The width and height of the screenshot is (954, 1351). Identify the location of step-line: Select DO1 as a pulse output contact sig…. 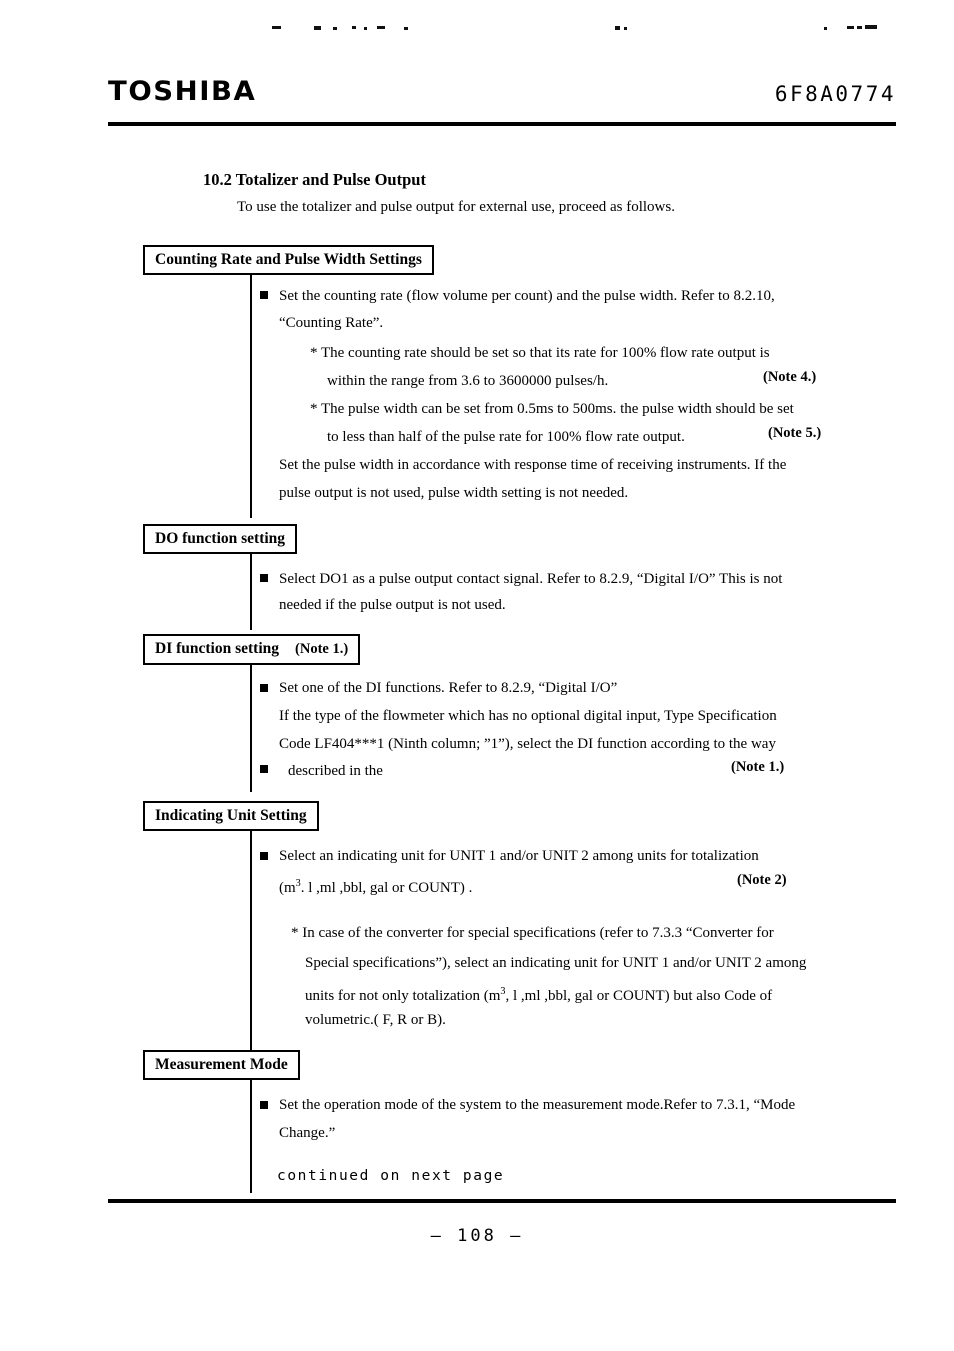
(531, 579).